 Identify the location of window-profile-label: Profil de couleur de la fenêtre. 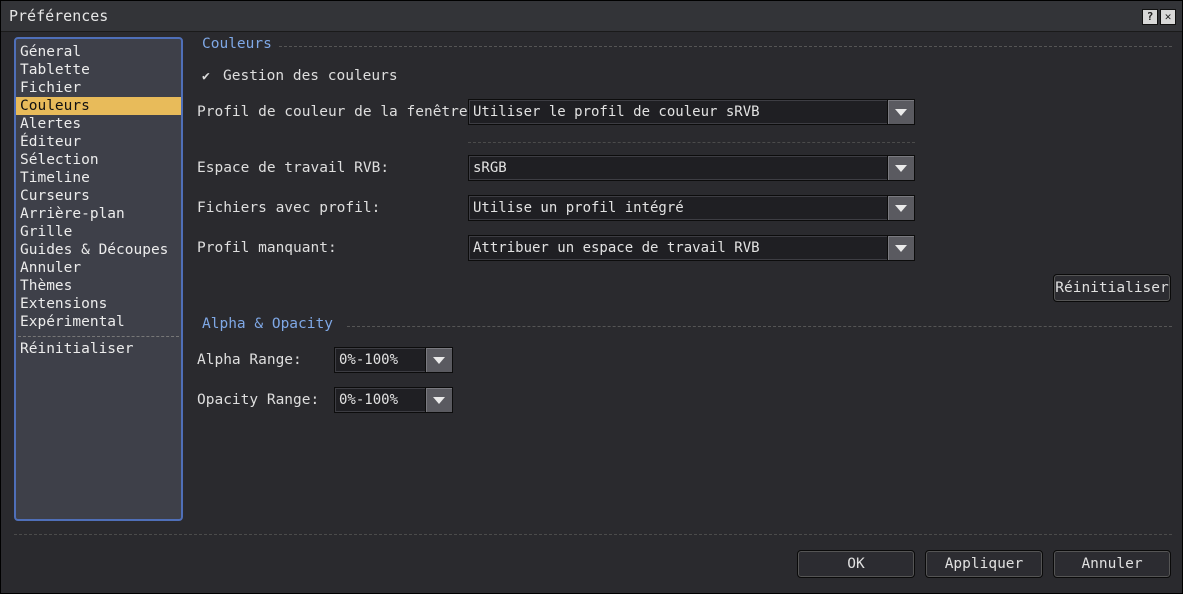
(332, 112).